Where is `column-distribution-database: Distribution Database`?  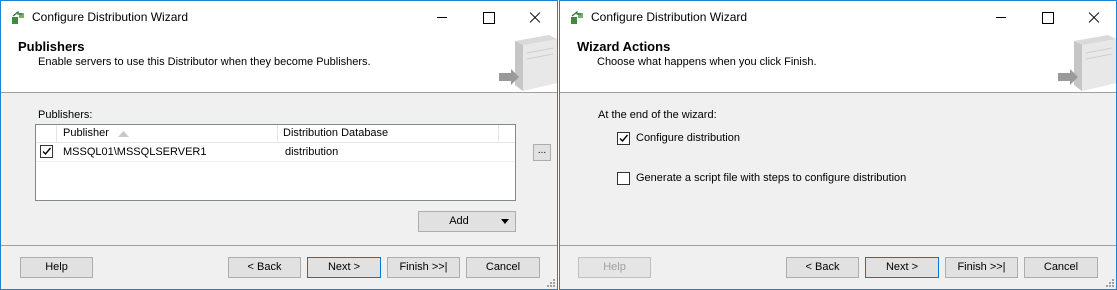
column-distribution-database: Distribution Database is located at coordinates (335, 133).